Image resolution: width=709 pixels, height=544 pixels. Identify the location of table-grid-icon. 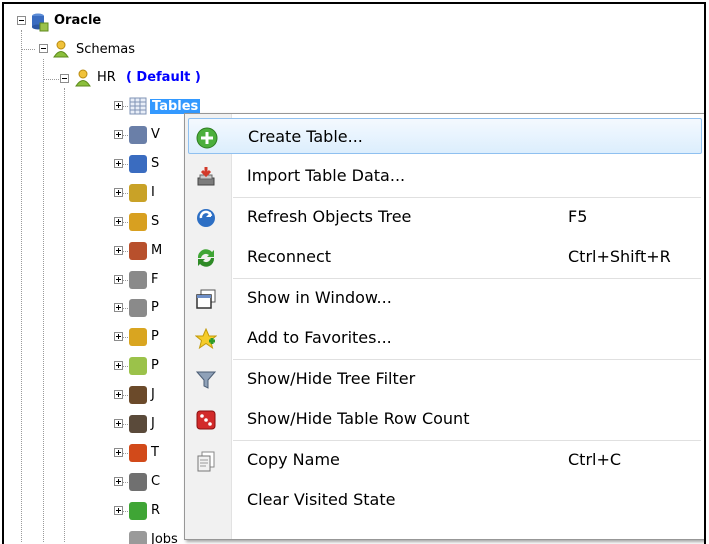
(138, 106).